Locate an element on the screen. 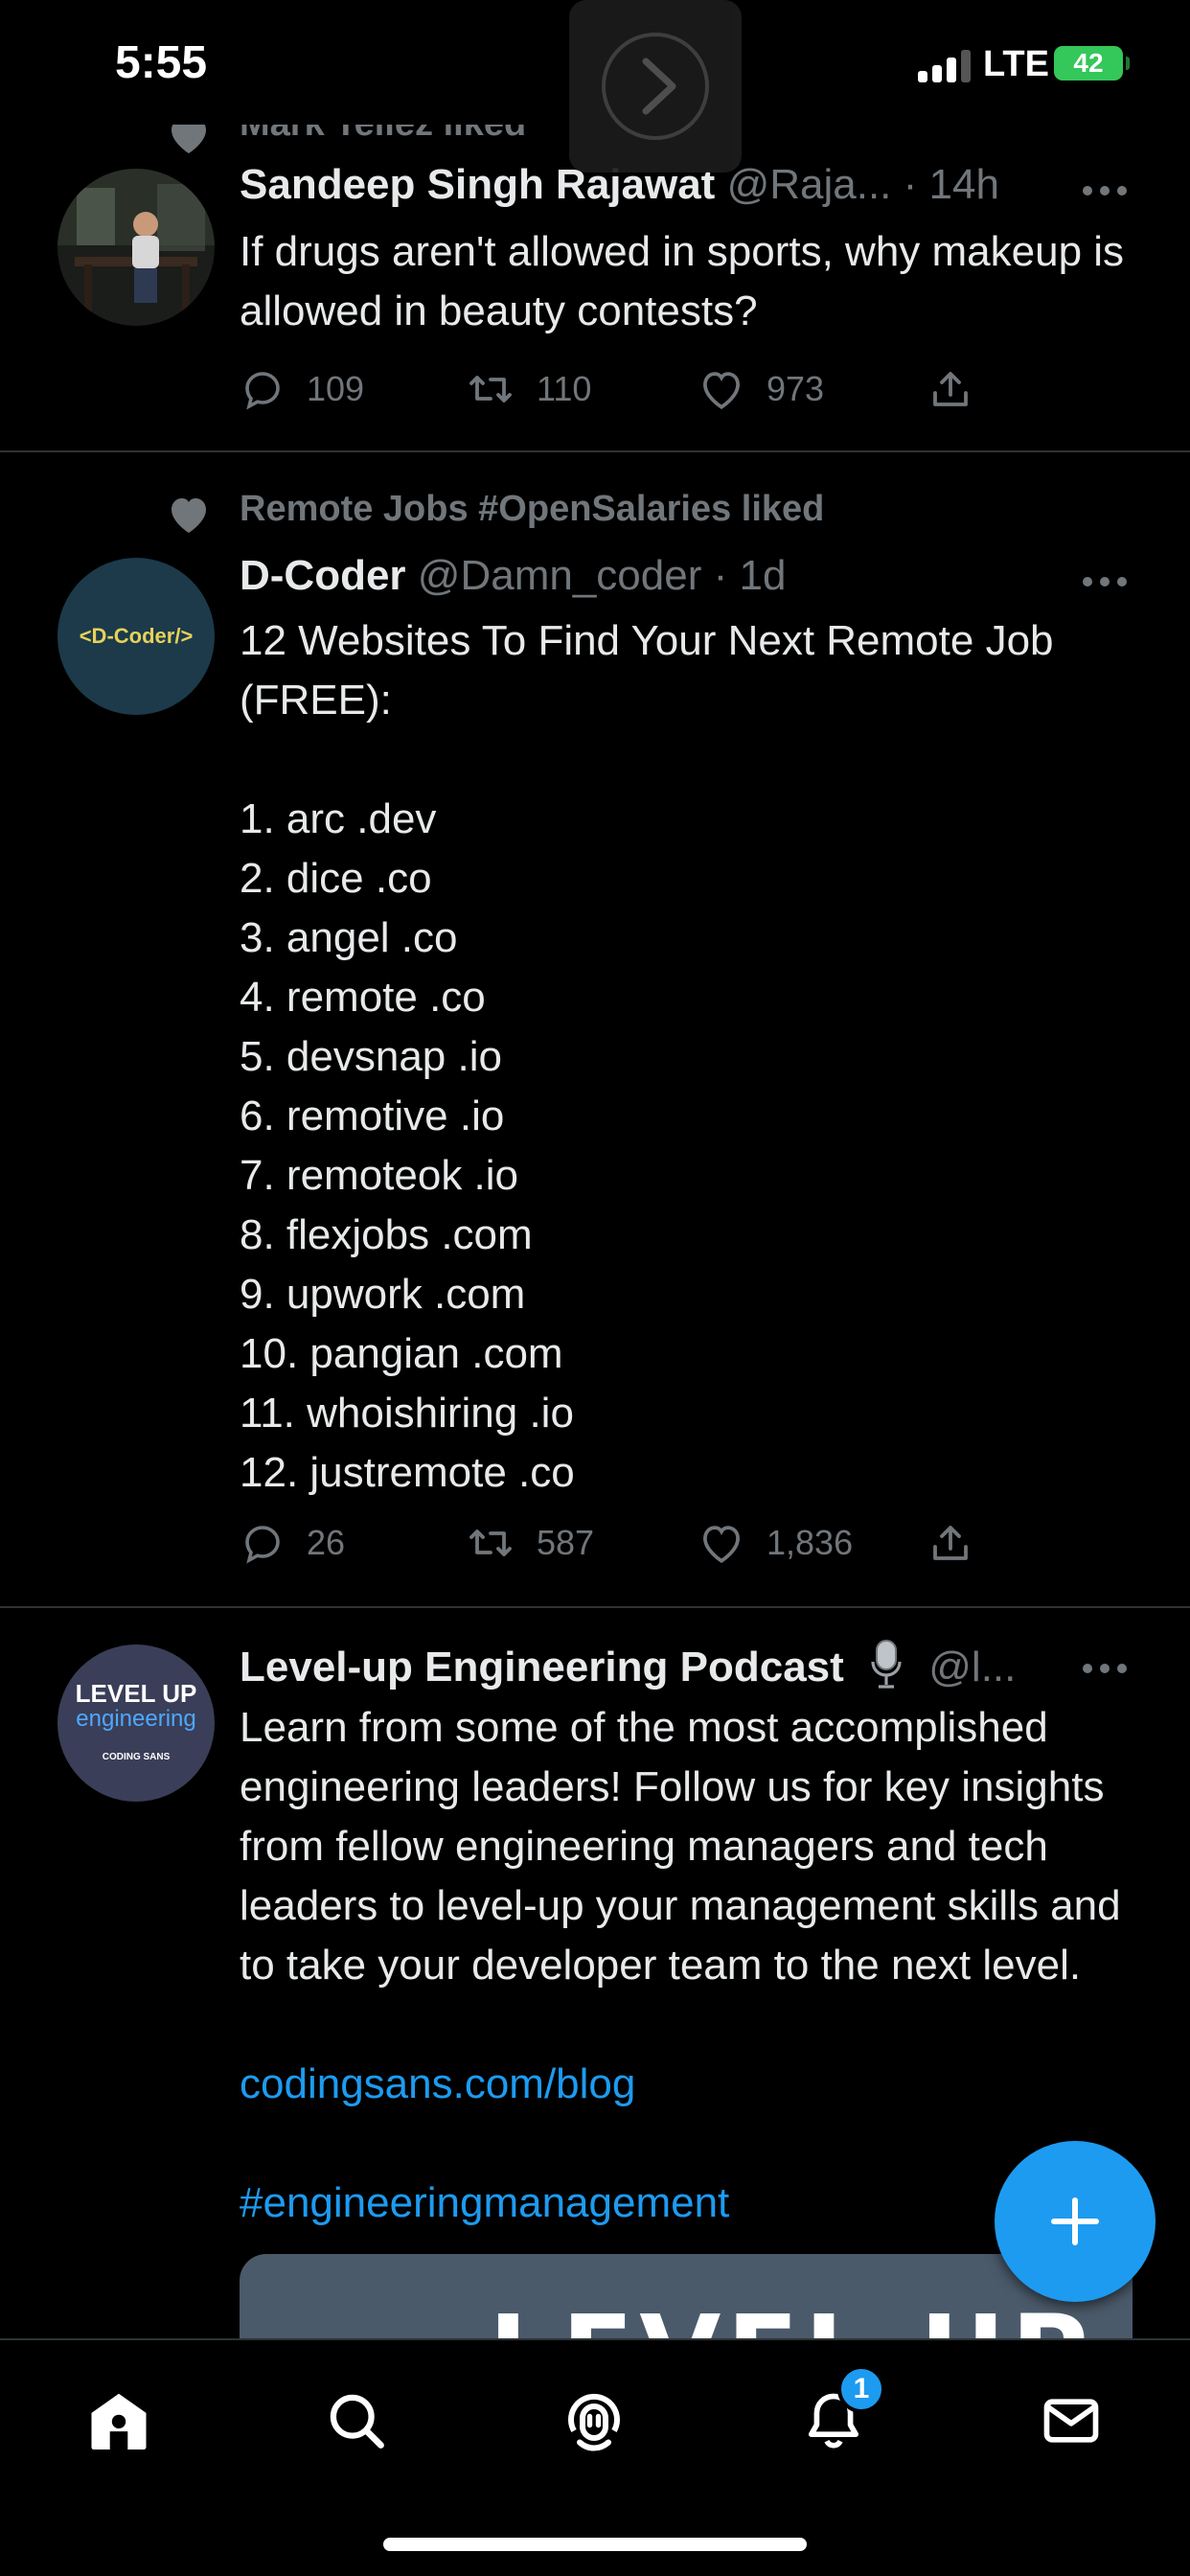 Image resolution: width=1190 pixels, height=2576 pixels. nav-search is located at coordinates (357, 2420).